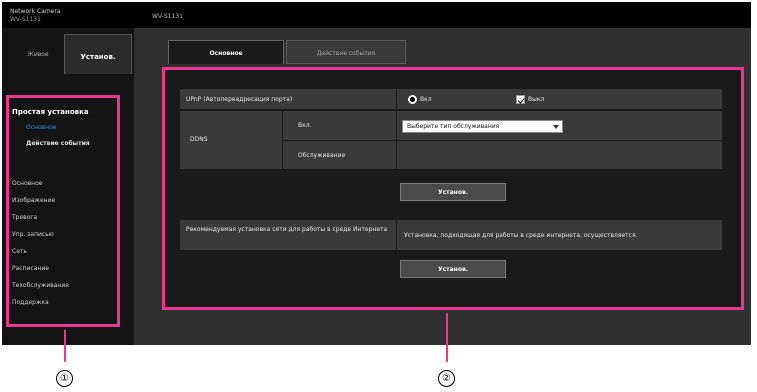 This screenshot has height=392, width=757. What do you see at coordinates (30, 302) in the screenshot?
I see `menu-item-support: Поддержка` at bounding box center [30, 302].